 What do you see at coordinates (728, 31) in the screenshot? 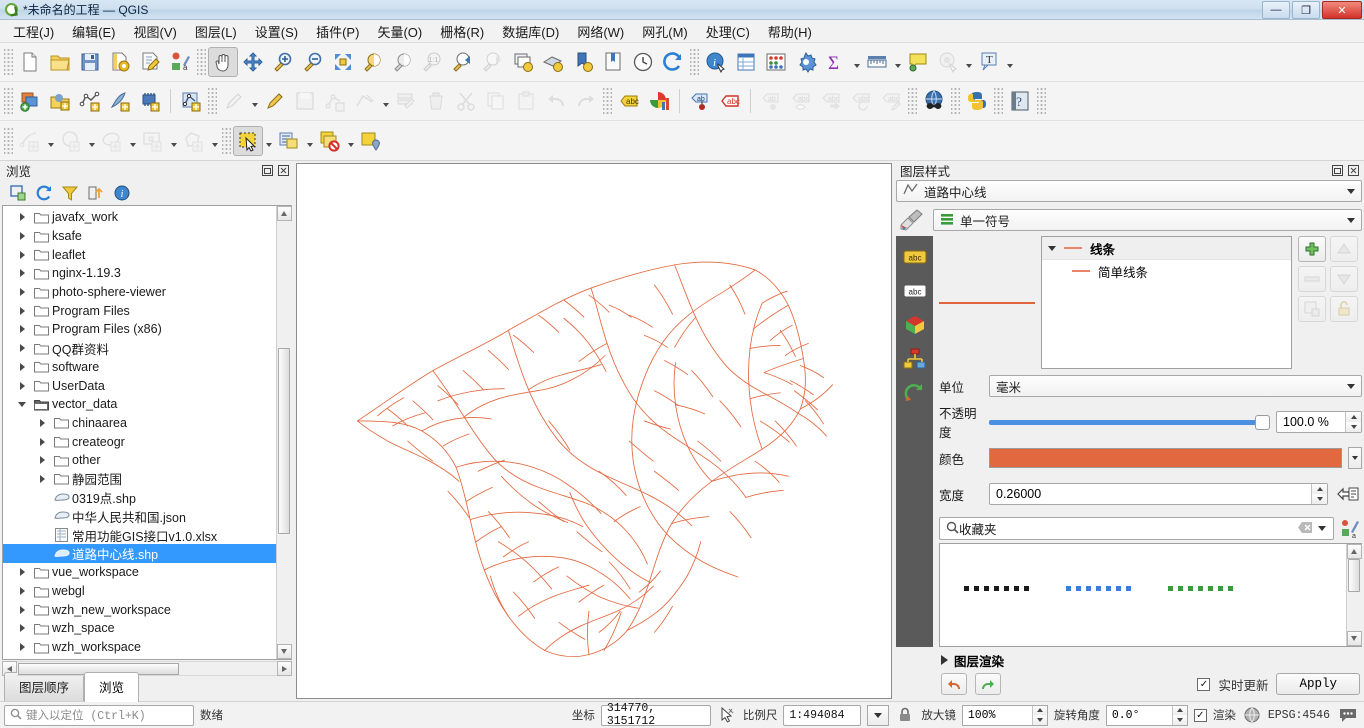
I see `menu-processing: 处理(C)` at bounding box center [728, 31].